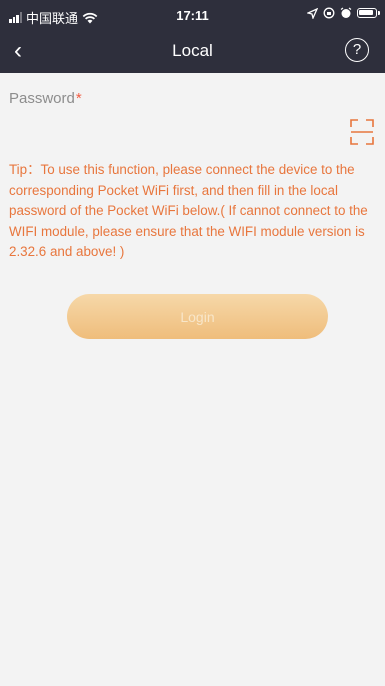 This screenshot has width=385, height=686. I want to click on alarm-icon, so click(346, 12).